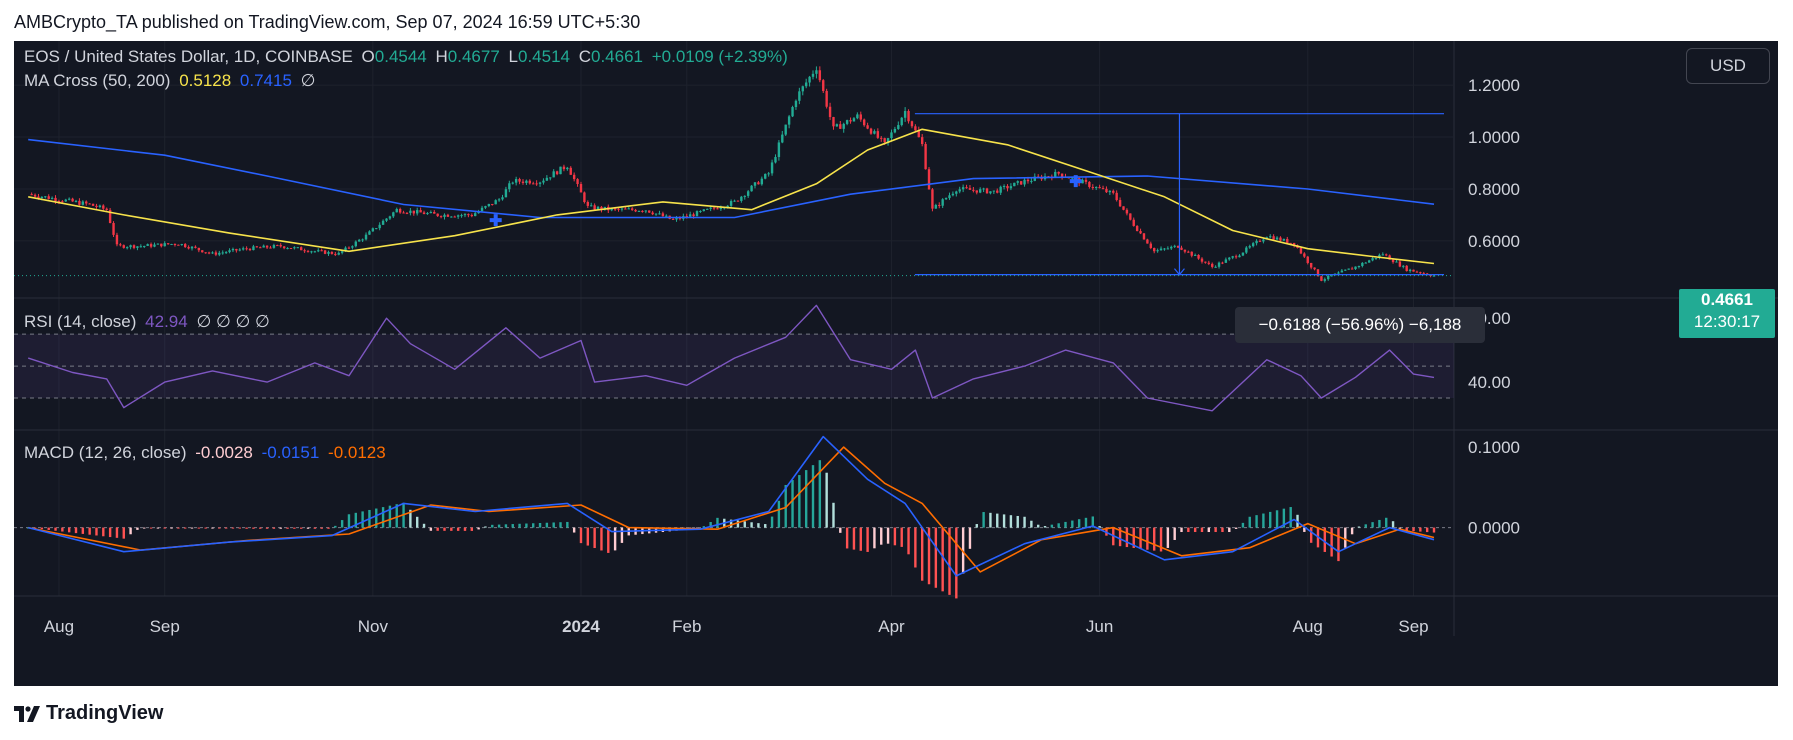 The height and width of the screenshot is (740, 1793). What do you see at coordinates (97, 80) in the screenshot?
I see `ma-title: MA Cross (50, 200)` at bounding box center [97, 80].